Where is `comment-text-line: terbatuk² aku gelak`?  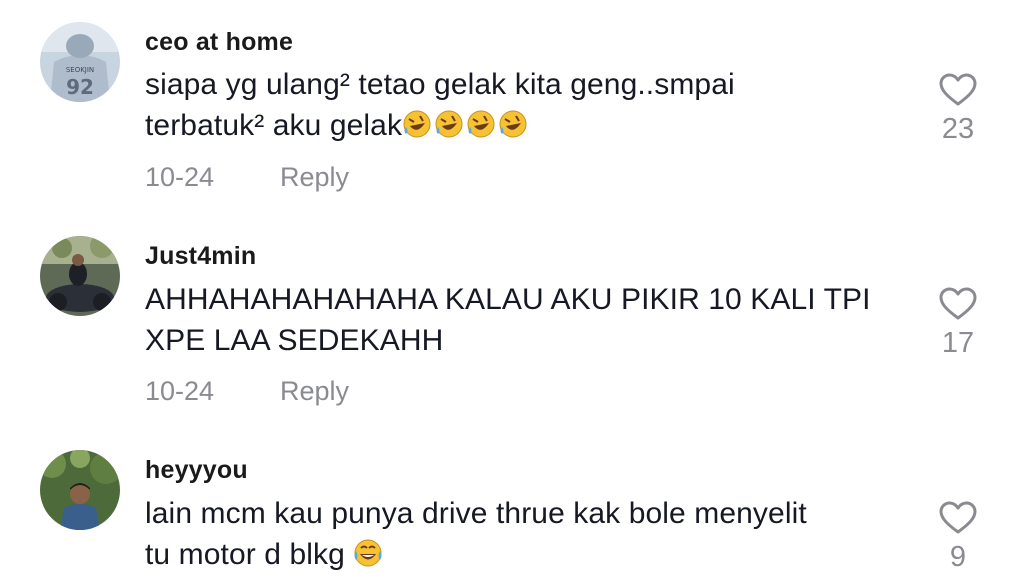
comment-text-line: terbatuk² aku gelak is located at coordinates (274, 125).